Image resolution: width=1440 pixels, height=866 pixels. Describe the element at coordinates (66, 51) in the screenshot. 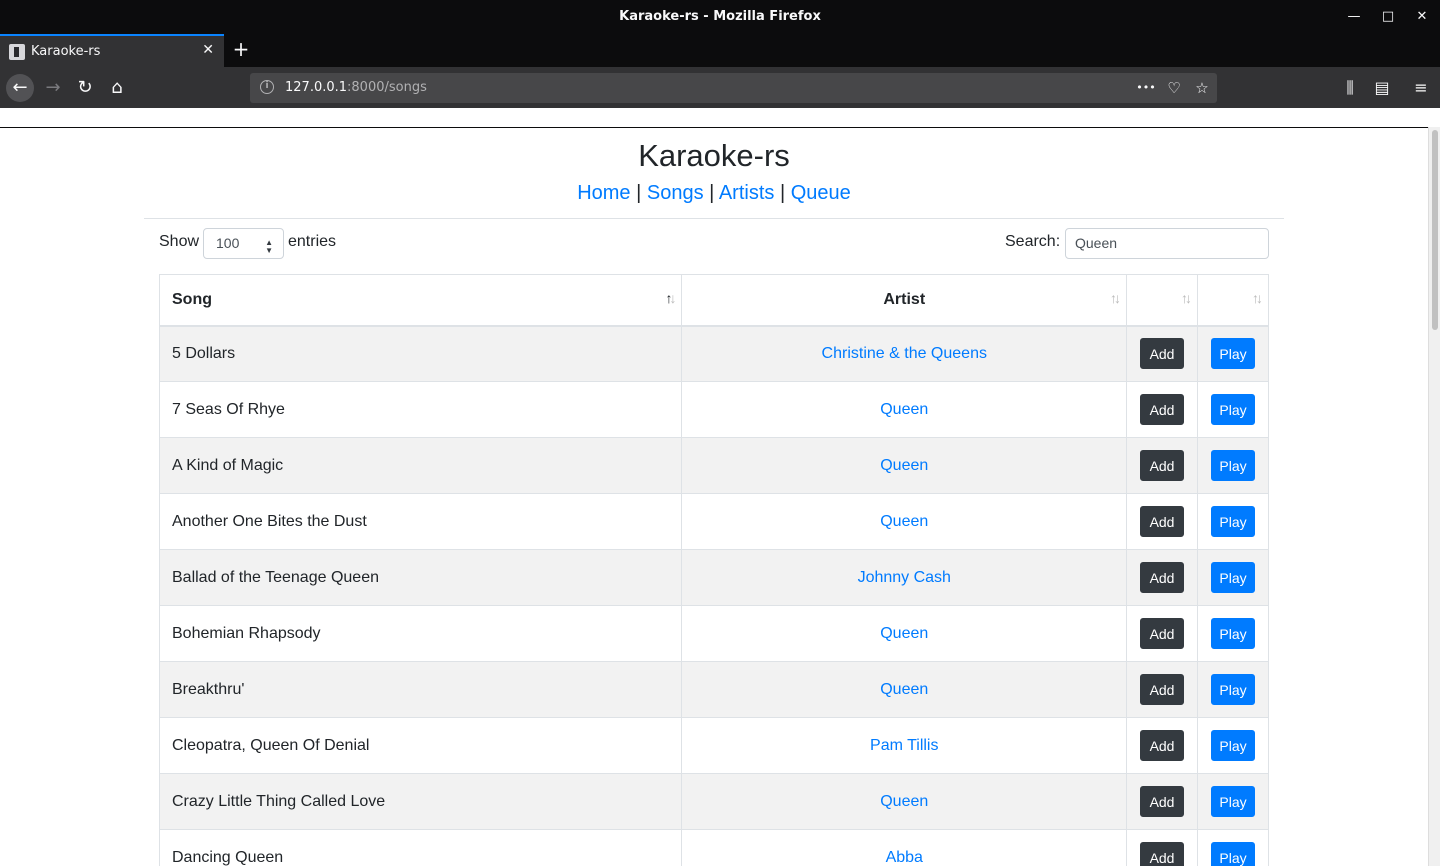

I see `tab-title: Karaoke-rs` at that location.